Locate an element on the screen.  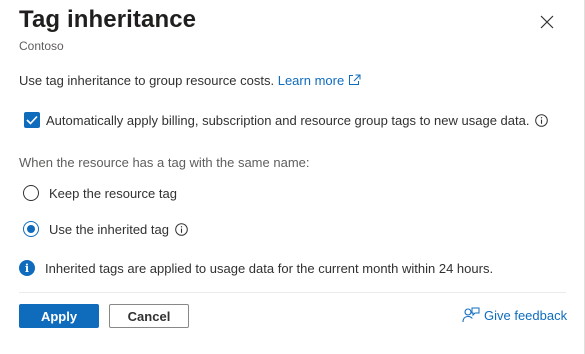
radio-button-checked is located at coordinates (31, 229).